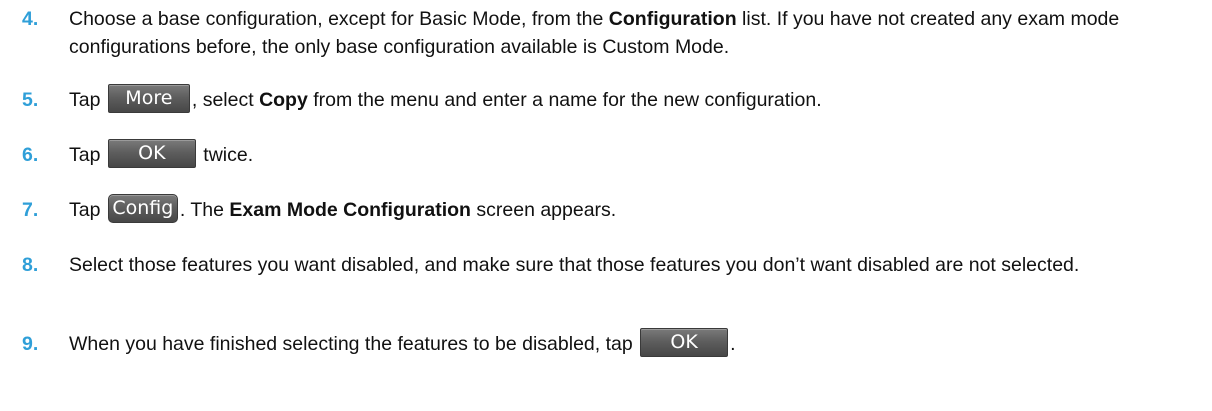 This screenshot has width=1212, height=411. Describe the element at coordinates (30, 155) in the screenshot. I see `step-number: 6.` at that location.